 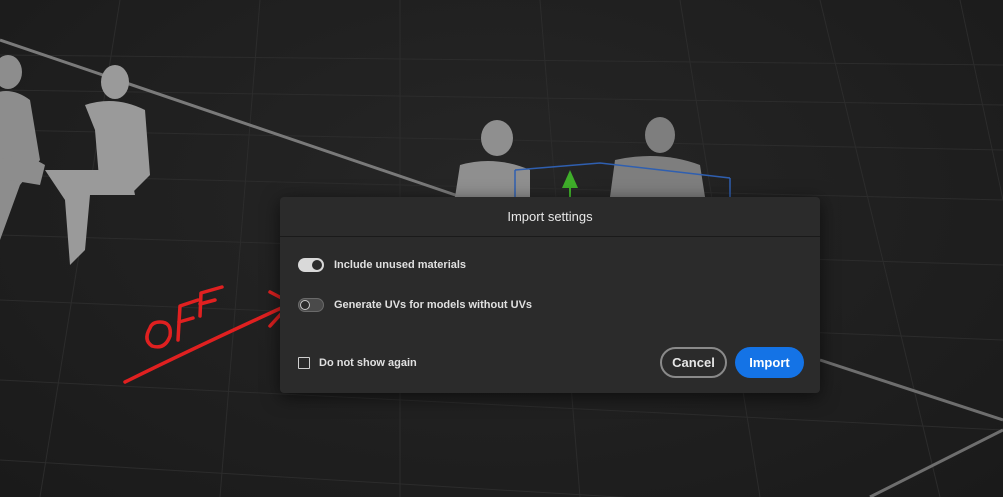 I want to click on do-not-show-again-row: Do not show again, so click(x=357, y=363).